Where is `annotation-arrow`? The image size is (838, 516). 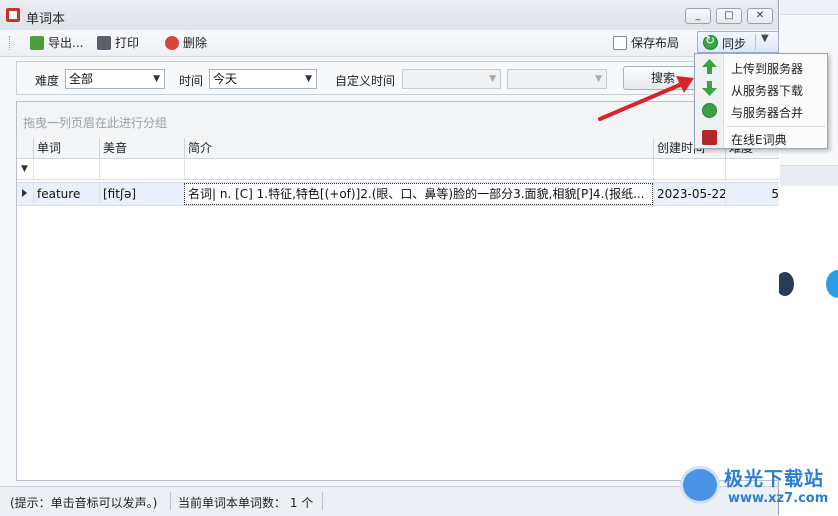
annotation-arrow is located at coordinates (646, 98).